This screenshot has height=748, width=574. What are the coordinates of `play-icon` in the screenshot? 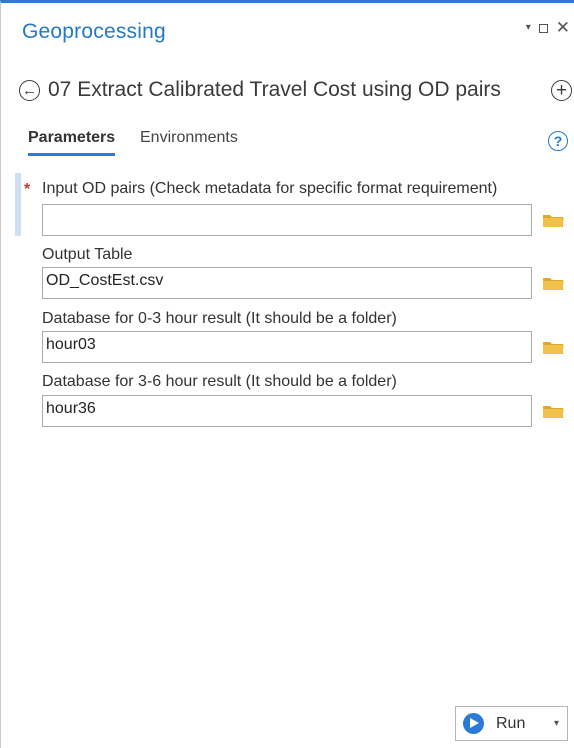 It's located at (473, 723).